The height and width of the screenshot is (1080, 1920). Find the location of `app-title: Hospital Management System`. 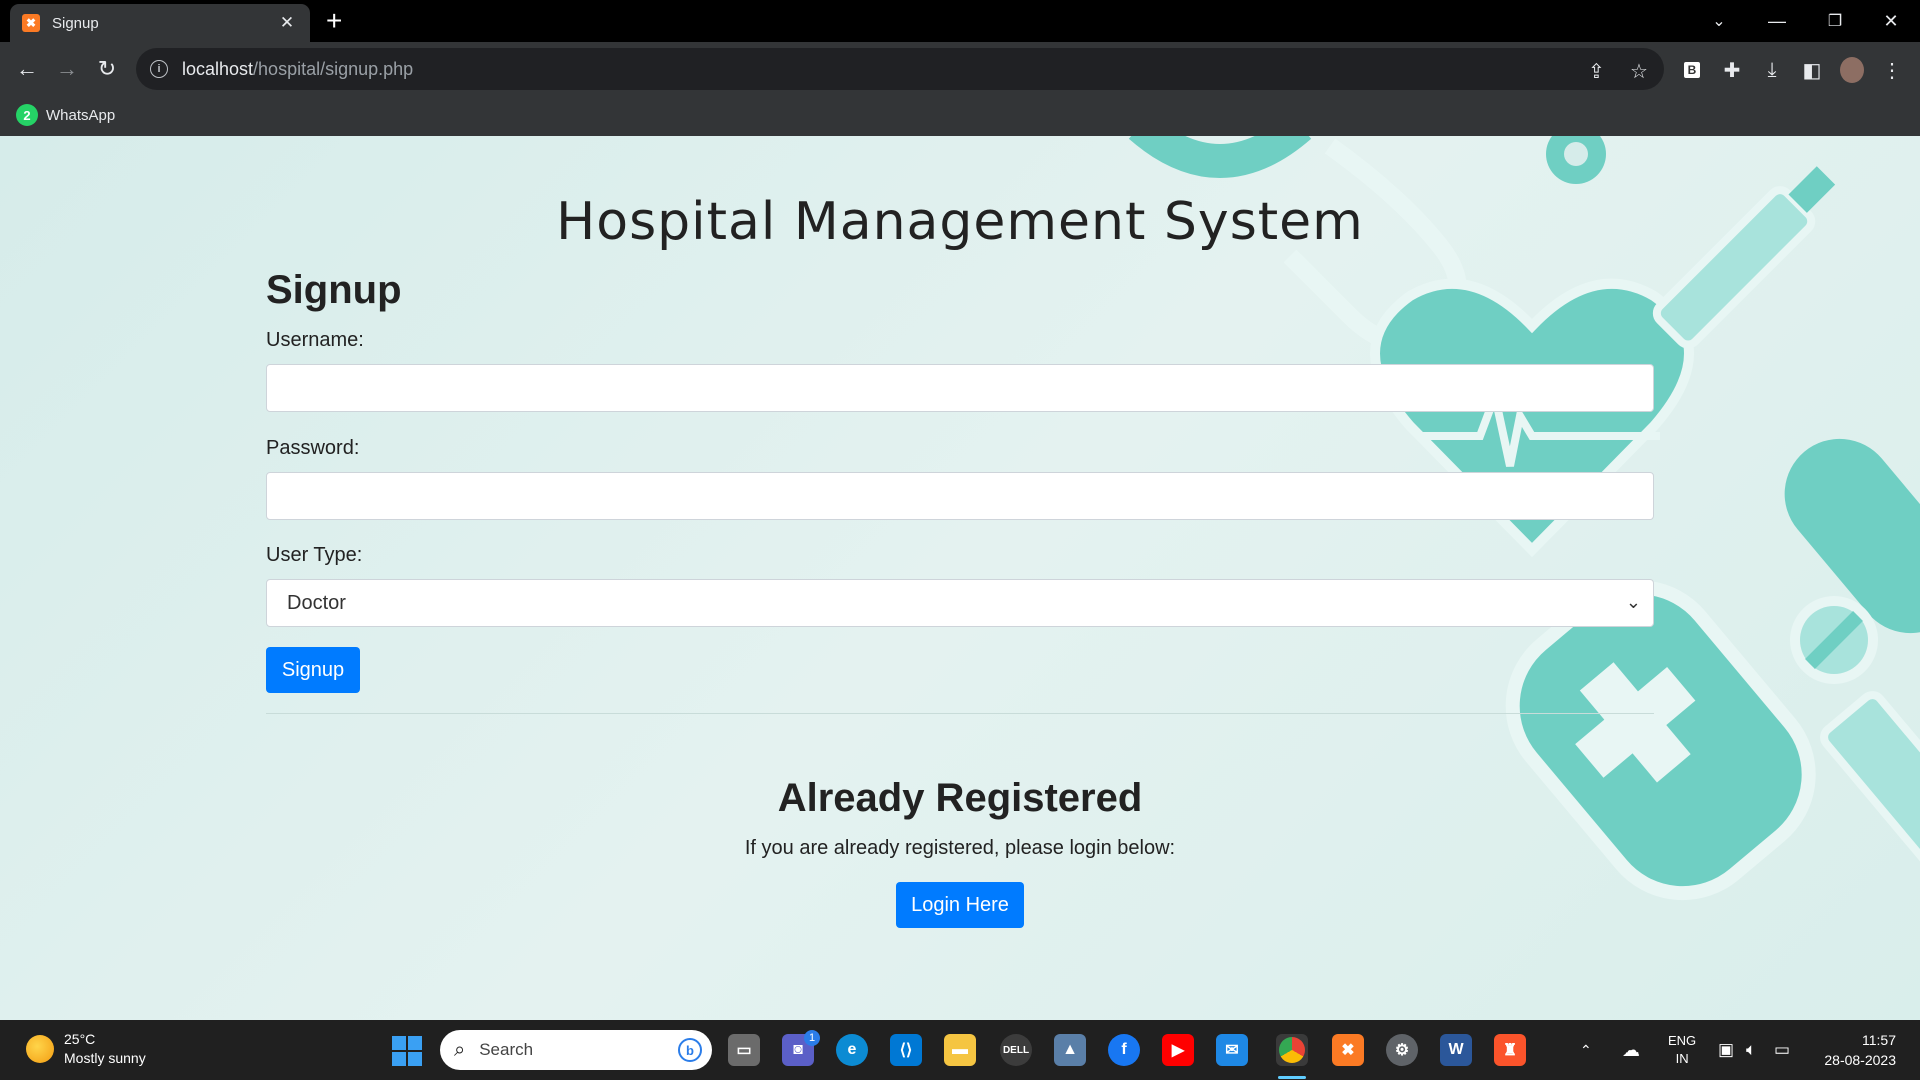

app-title: Hospital Management System is located at coordinates (960, 222).